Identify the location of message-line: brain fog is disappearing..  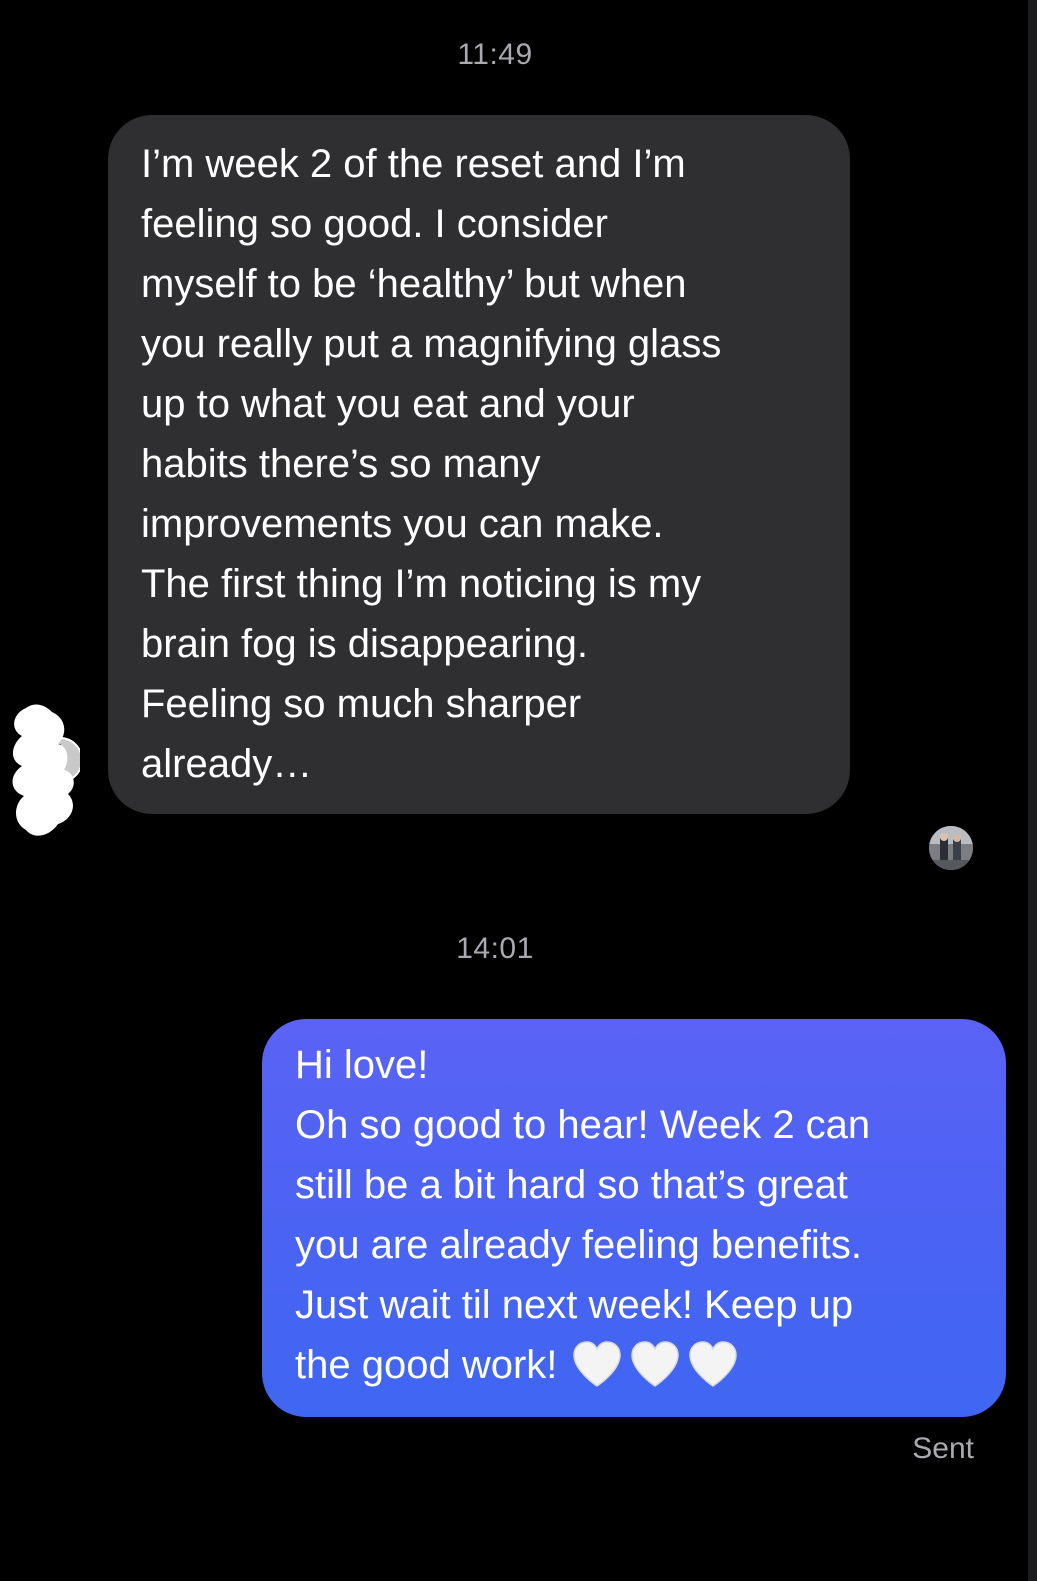
(364, 644).